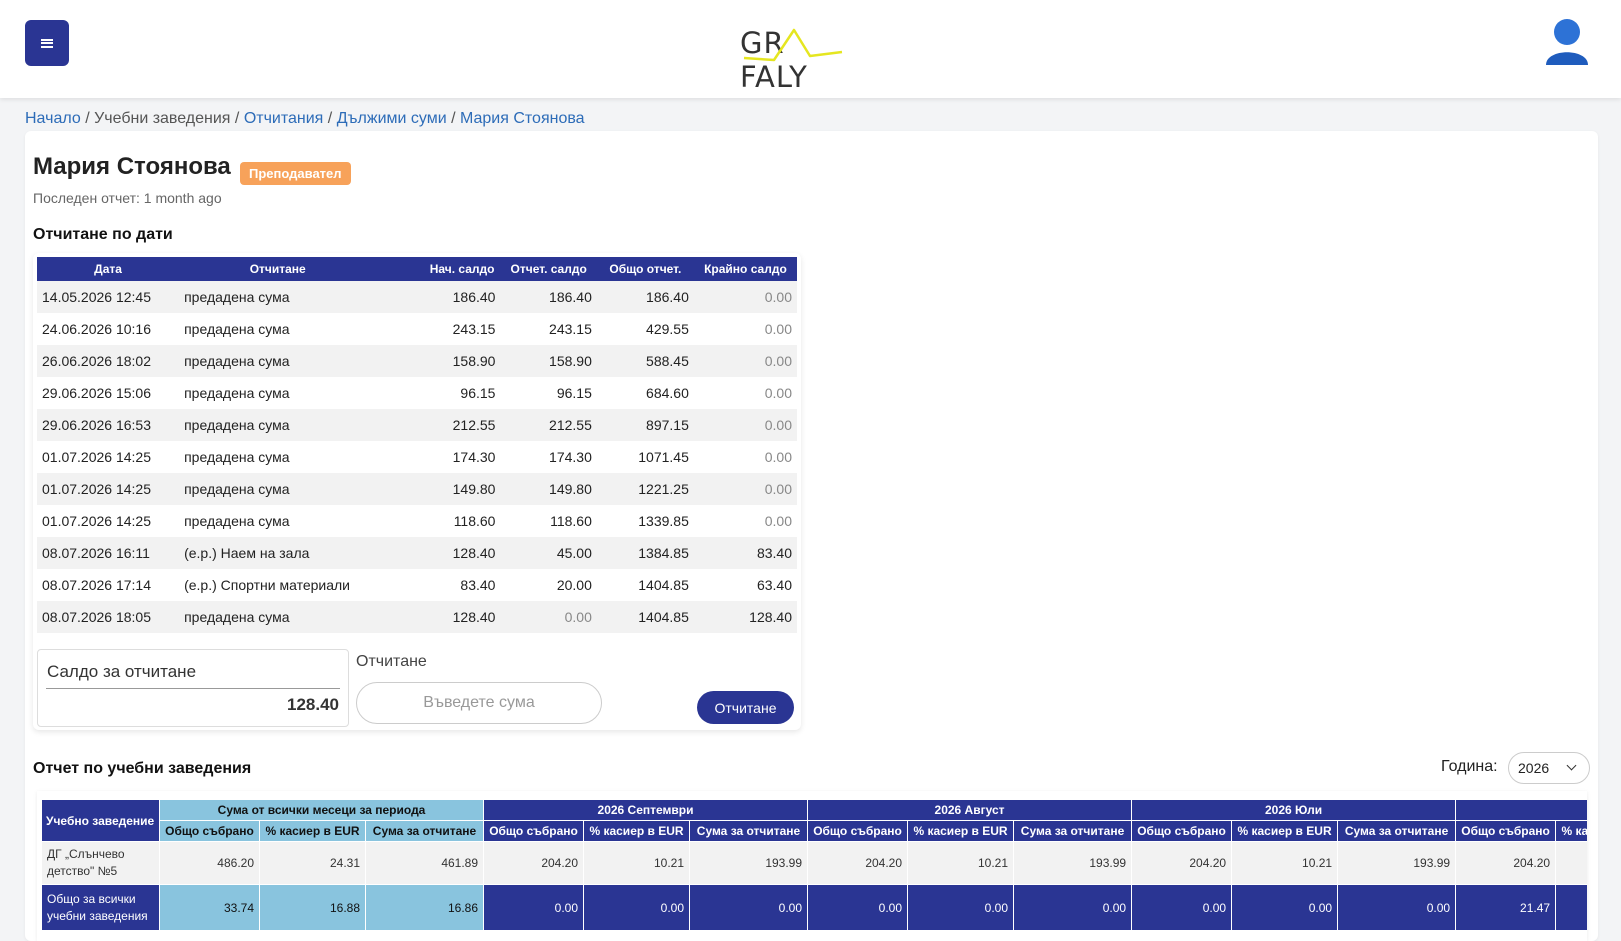 The width and height of the screenshot is (1621, 941). Describe the element at coordinates (548, 553) in the screenshot. I see `table-cell: 45.00` at that location.